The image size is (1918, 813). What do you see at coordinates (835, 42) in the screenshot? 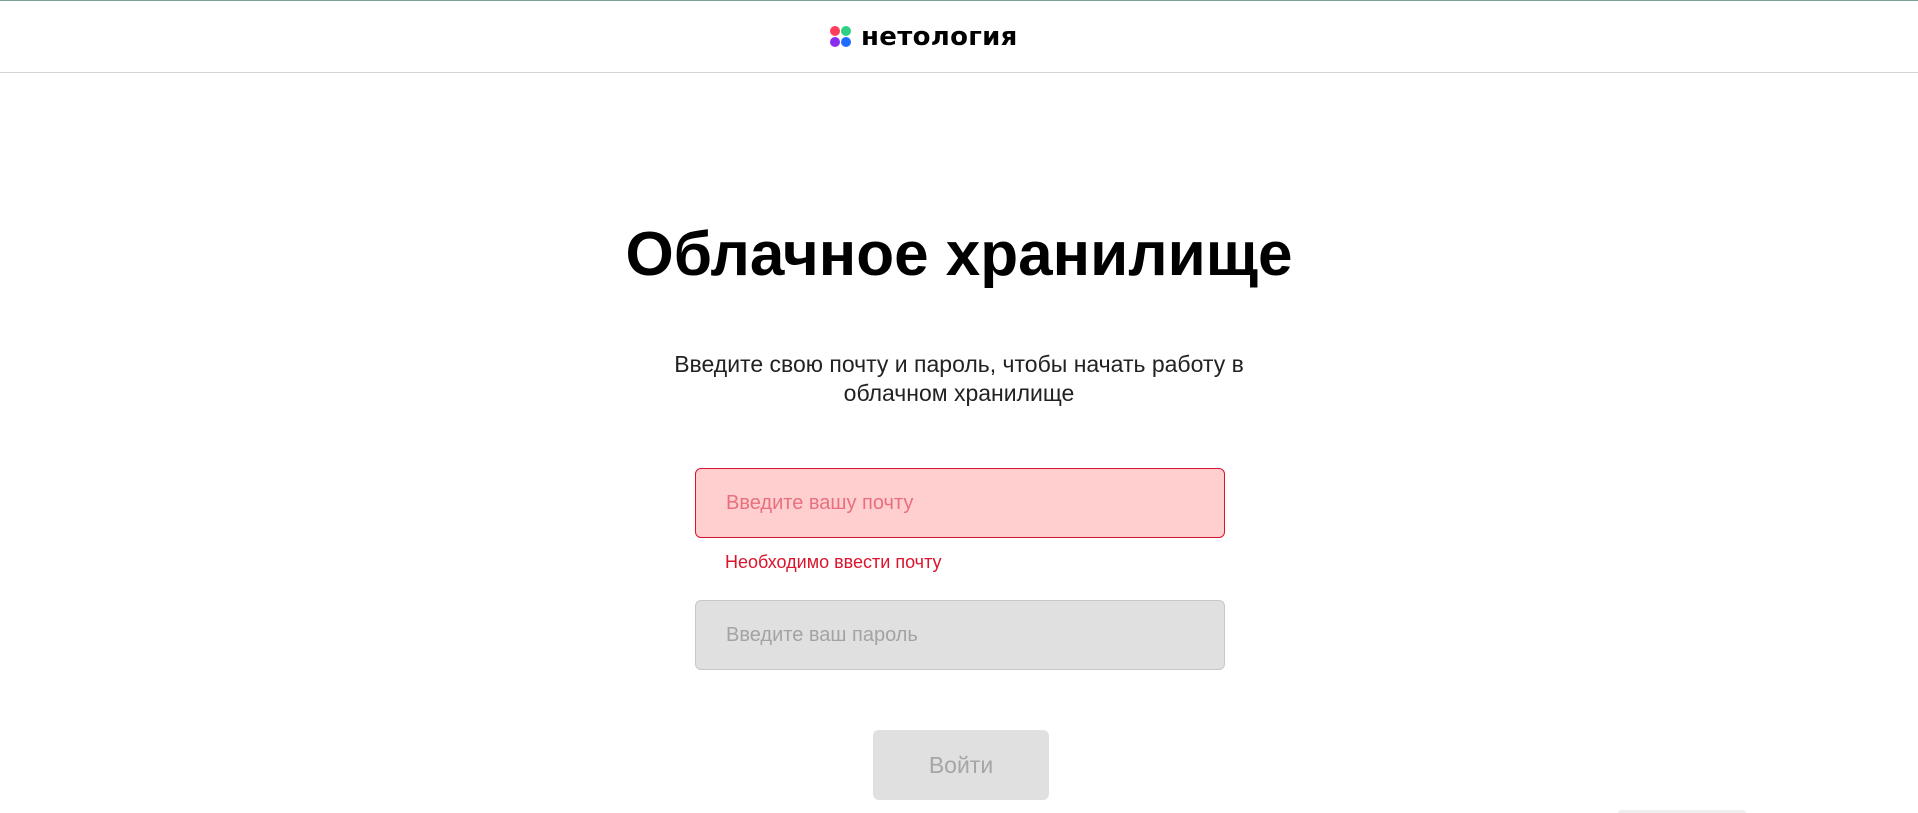
I see `logo-dot-purple` at bounding box center [835, 42].